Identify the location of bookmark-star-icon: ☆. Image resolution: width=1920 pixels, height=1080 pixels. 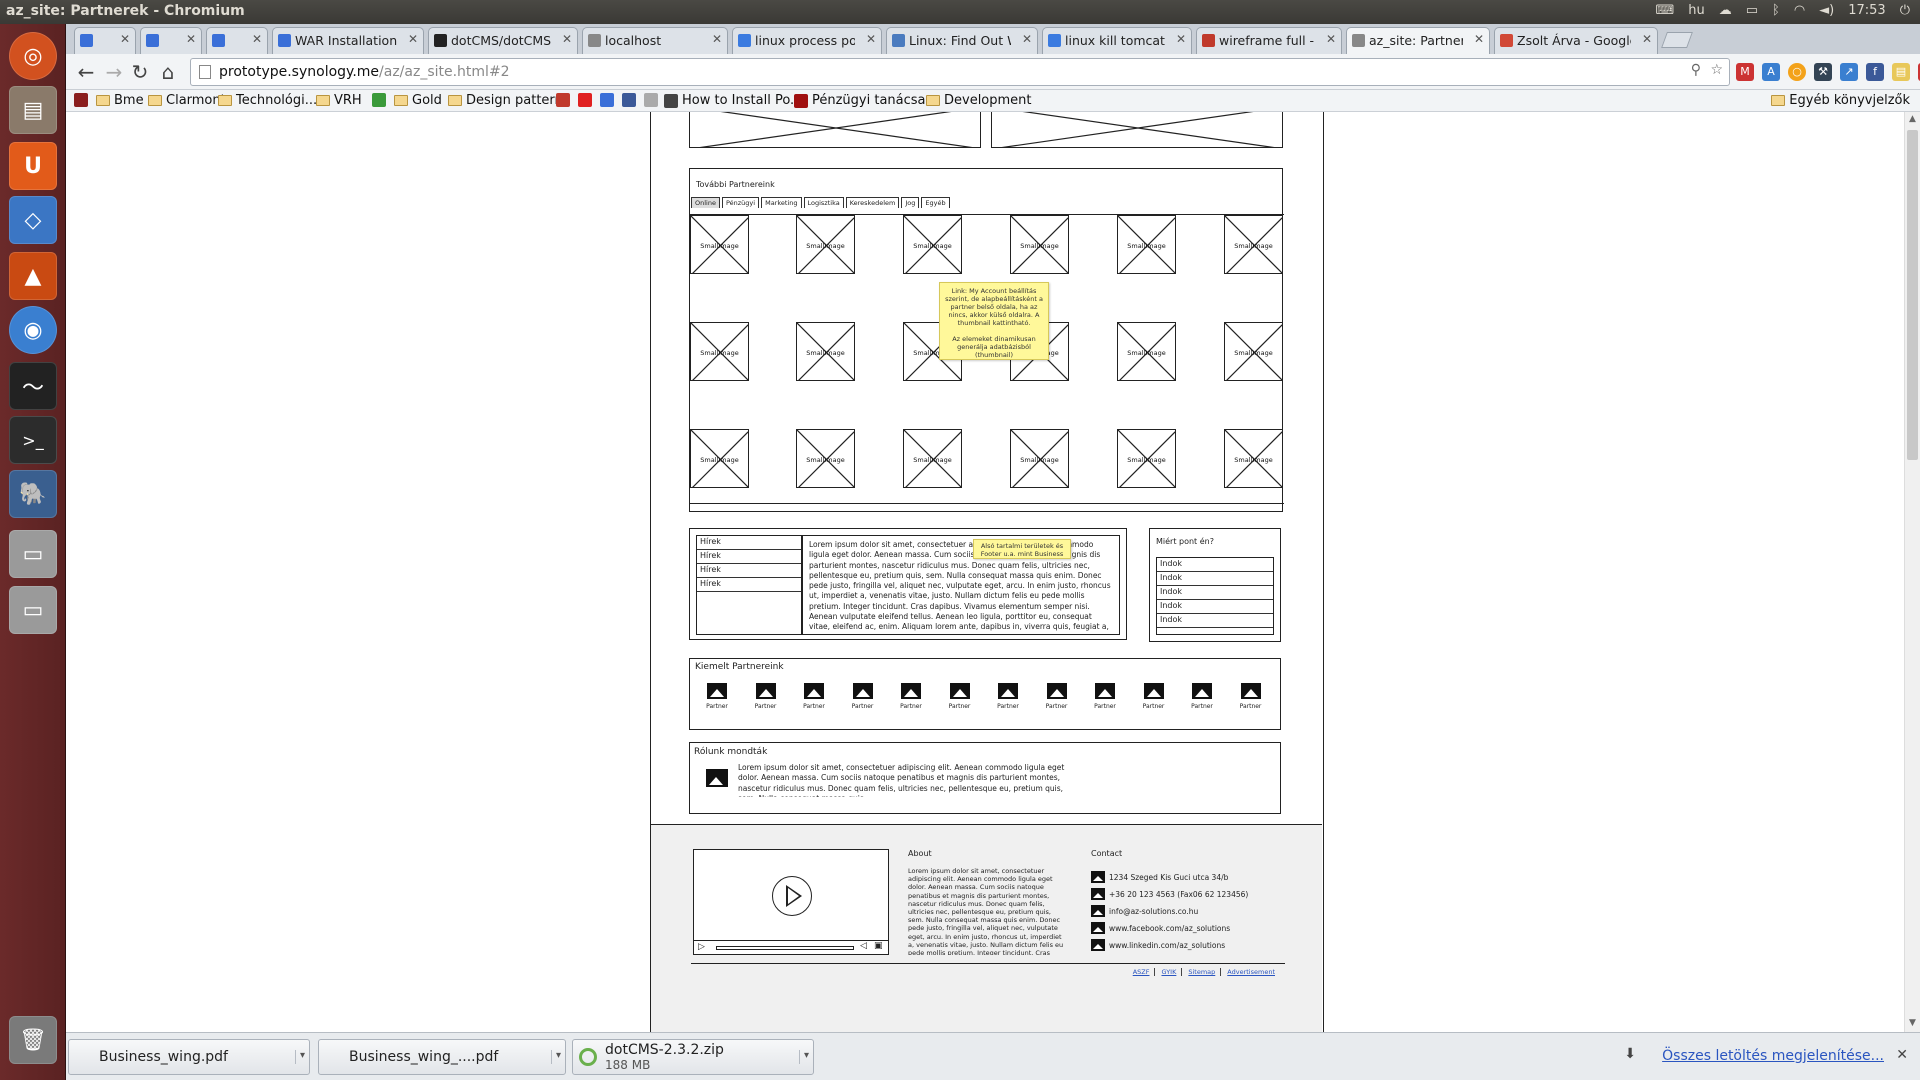
(1716, 70).